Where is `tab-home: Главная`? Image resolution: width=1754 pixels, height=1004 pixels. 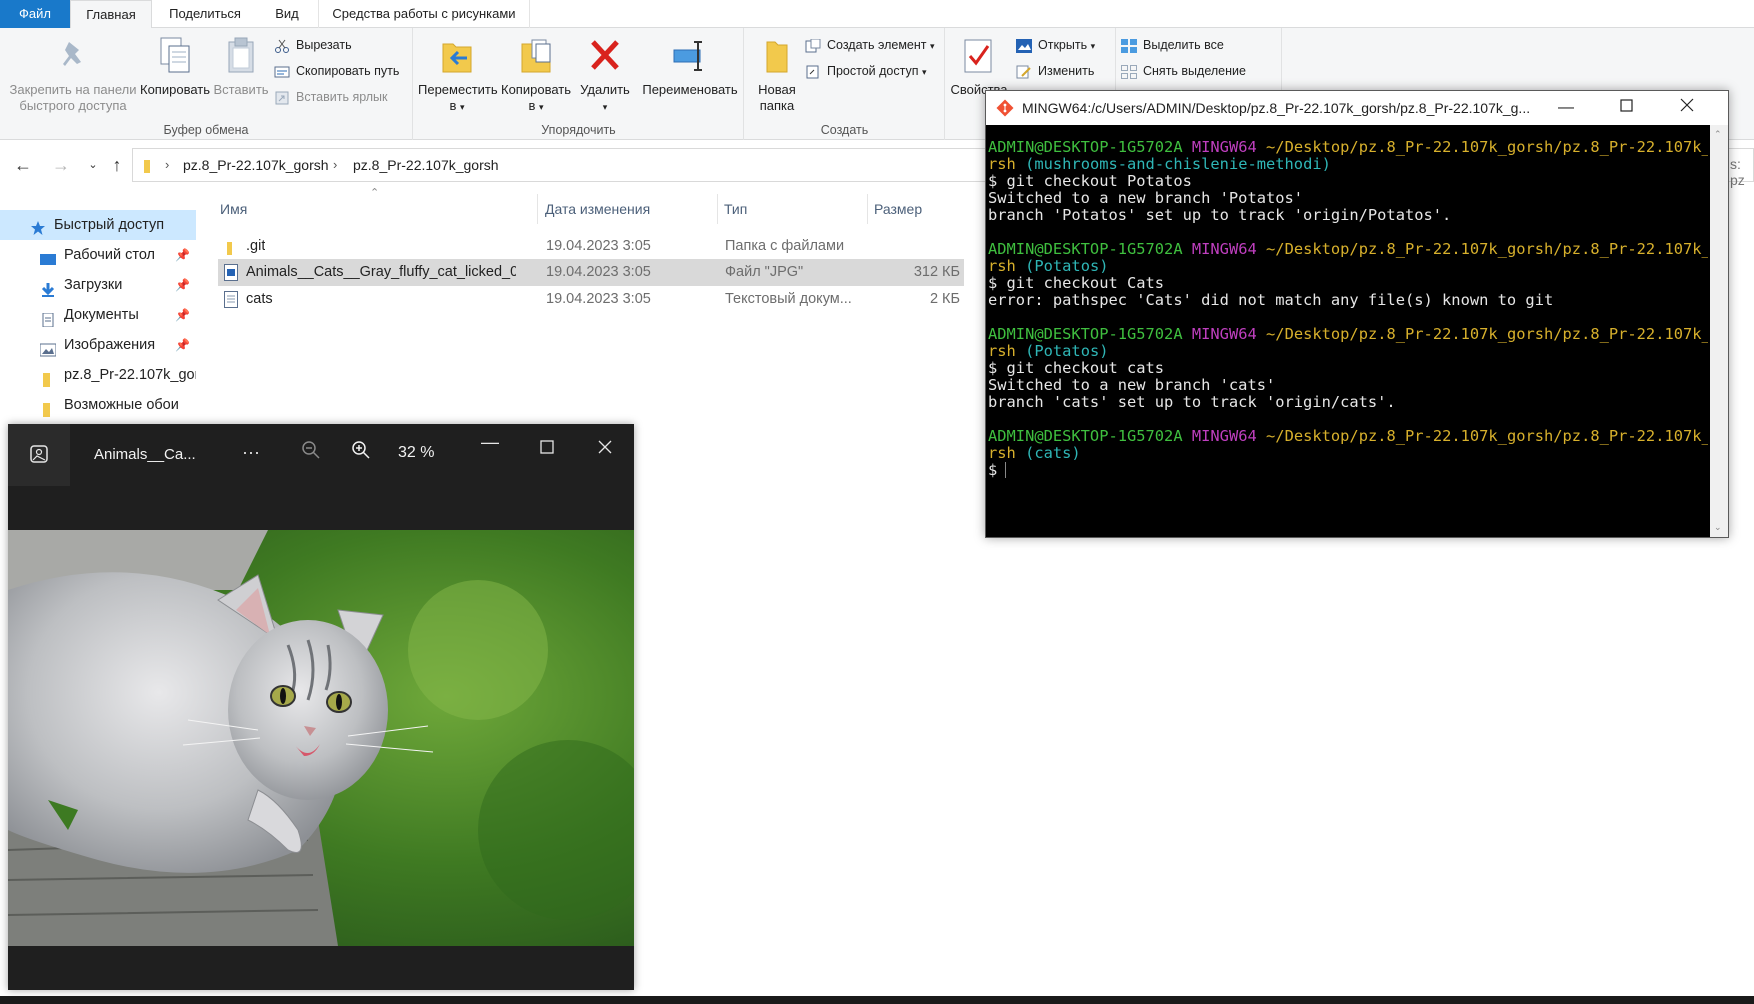
tab-home: Главная is located at coordinates (111, 14).